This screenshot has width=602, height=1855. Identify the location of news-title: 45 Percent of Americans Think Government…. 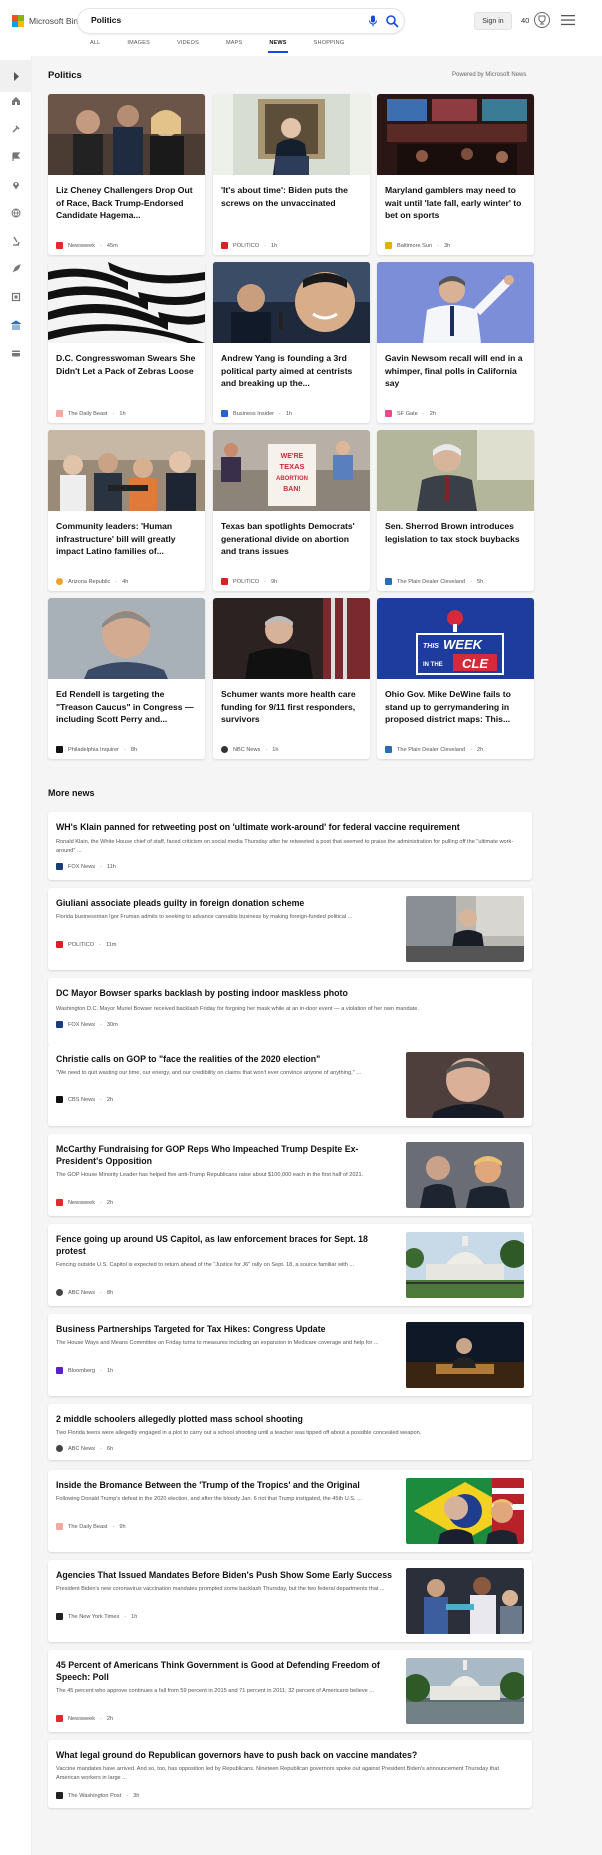
(221, 1671).